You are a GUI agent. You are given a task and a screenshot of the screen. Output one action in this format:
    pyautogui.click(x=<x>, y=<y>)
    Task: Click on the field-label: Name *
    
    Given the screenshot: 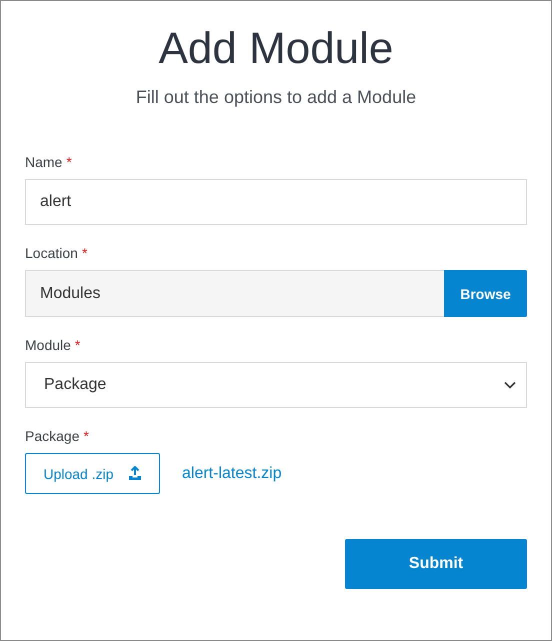 What is the action you would take?
    pyautogui.click(x=48, y=162)
    